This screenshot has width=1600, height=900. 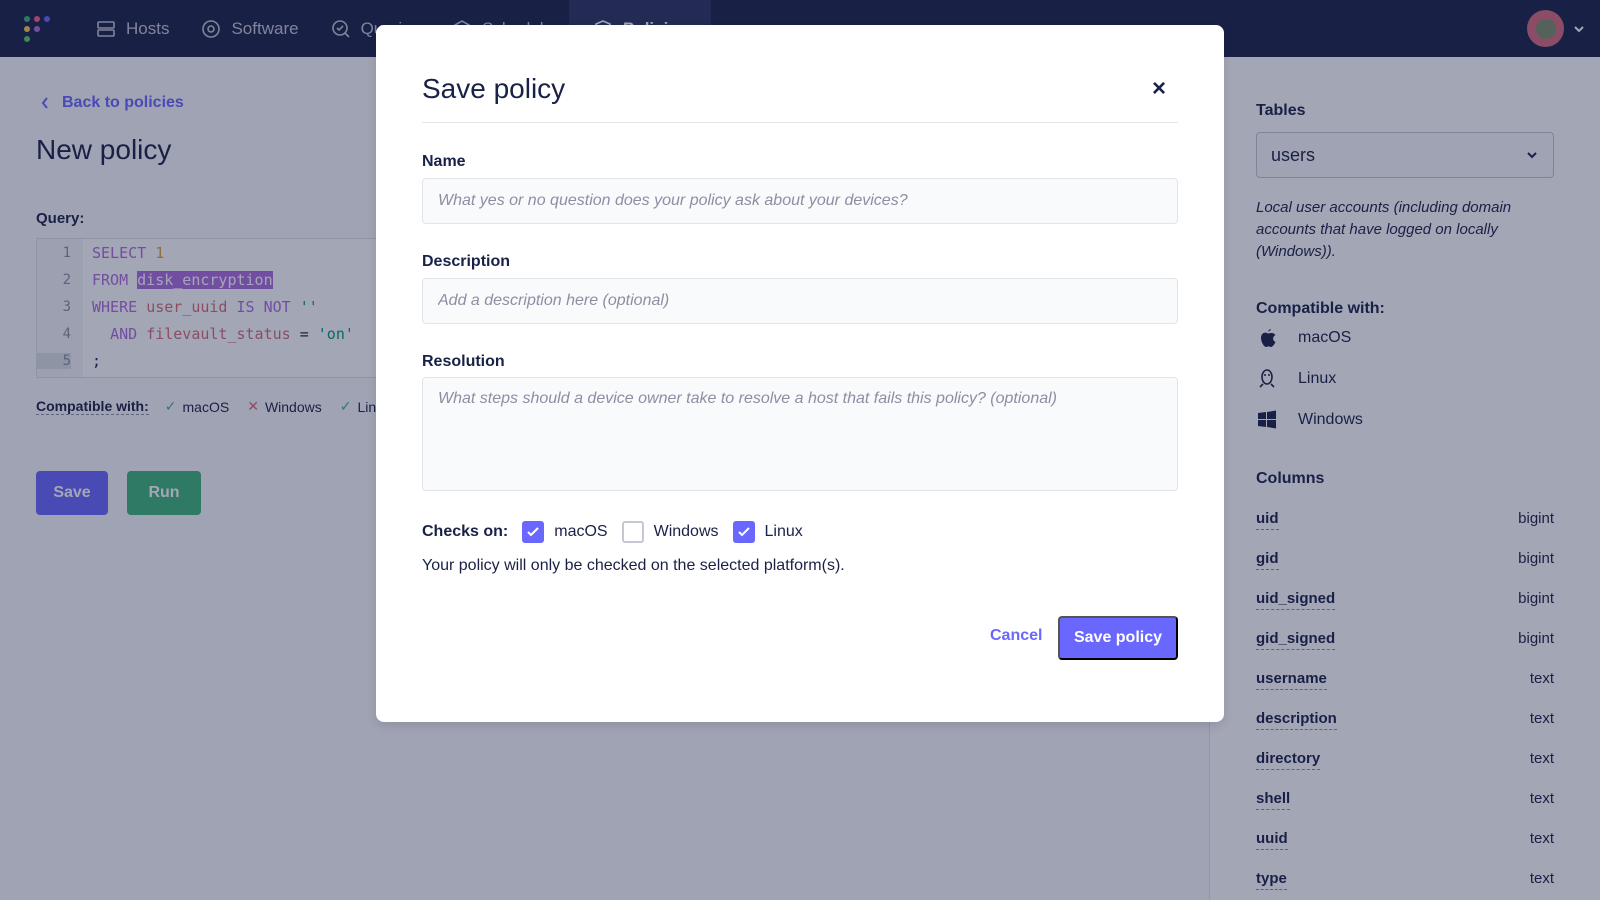 What do you see at coordinates (800, 434) in the screenshot?
I see `policy-resolution-textarea` at bounding box center [800, 434].